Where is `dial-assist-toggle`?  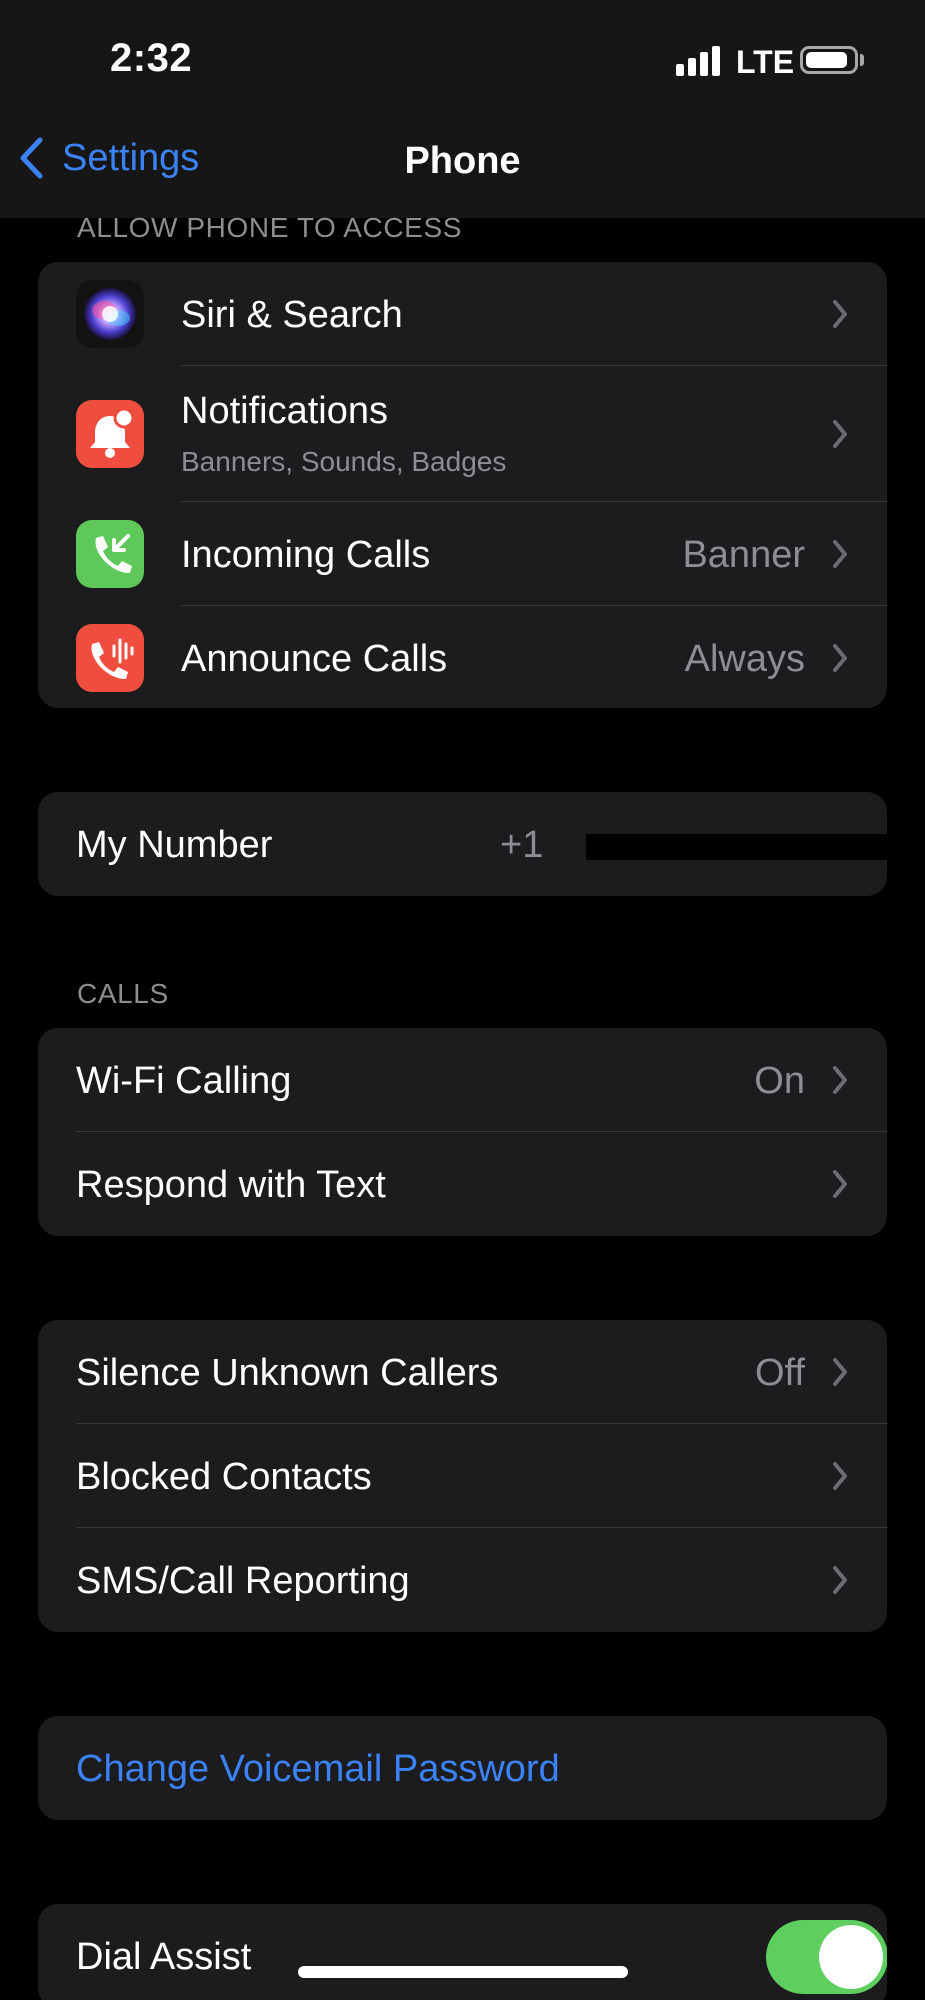 dial-assist-toggle is located at coordinates (826, 1957).